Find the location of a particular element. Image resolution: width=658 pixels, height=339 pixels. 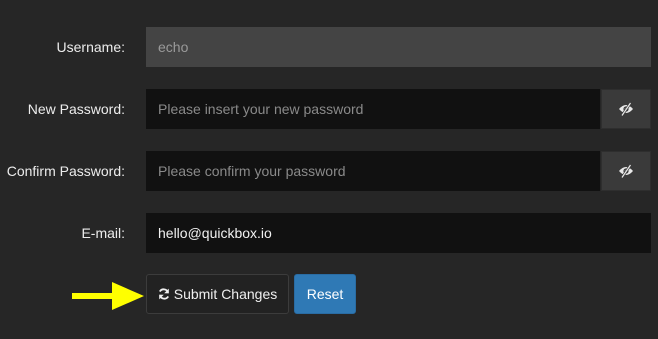

confirm-password-row: Confirm Password: is located at coordinates (329, 171).